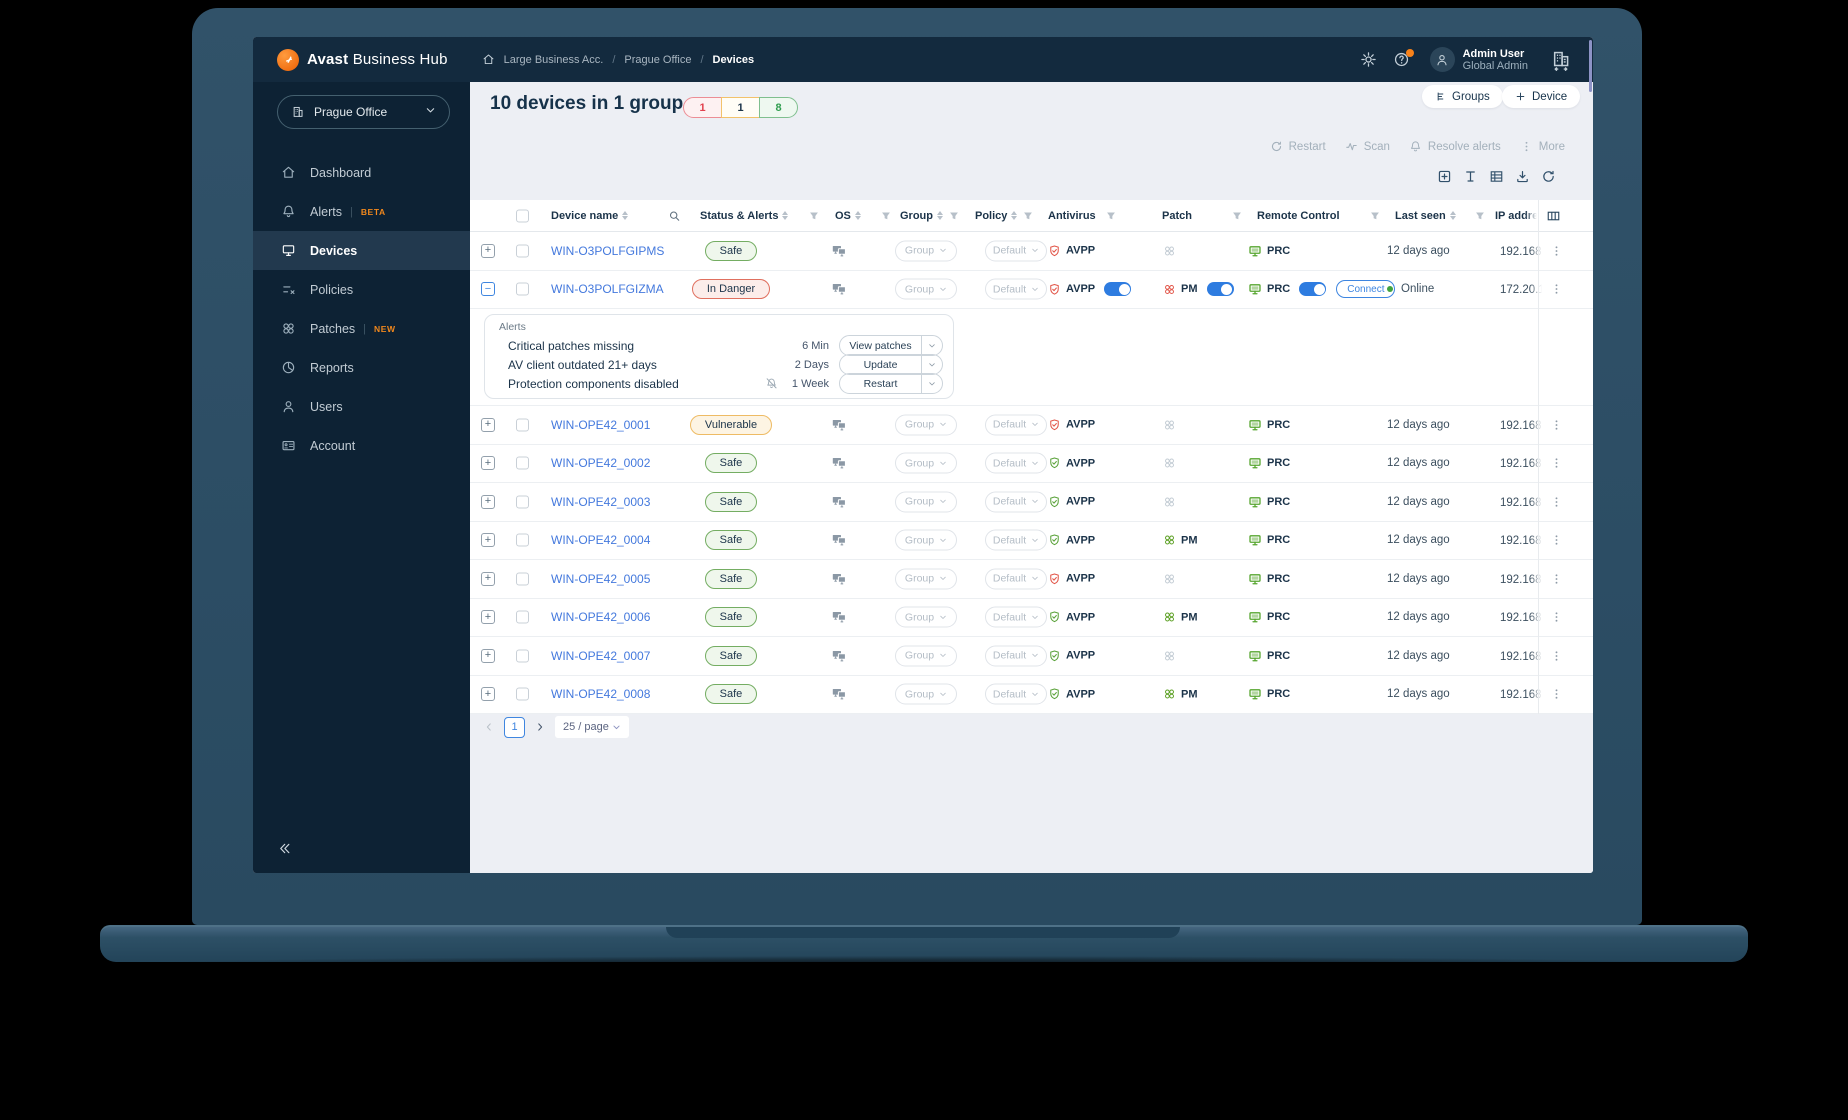 Image resolution: width=1848 pixels, height=1120 pixels. What do you see at coordinates (921, 216) in the screenshot?
I see `column-group: Group` at bounding box center [921, 216].